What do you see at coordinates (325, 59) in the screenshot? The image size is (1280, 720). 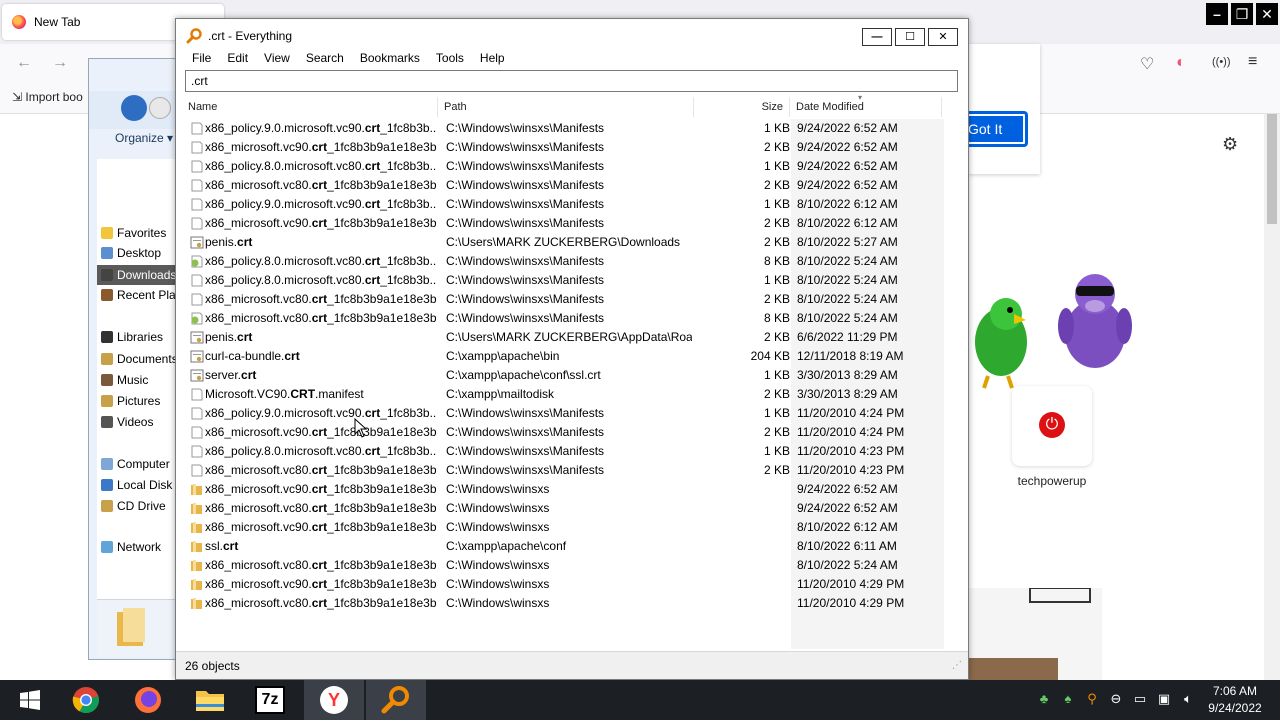 I see `menu-search: Search` at bounding box center [325, 59].